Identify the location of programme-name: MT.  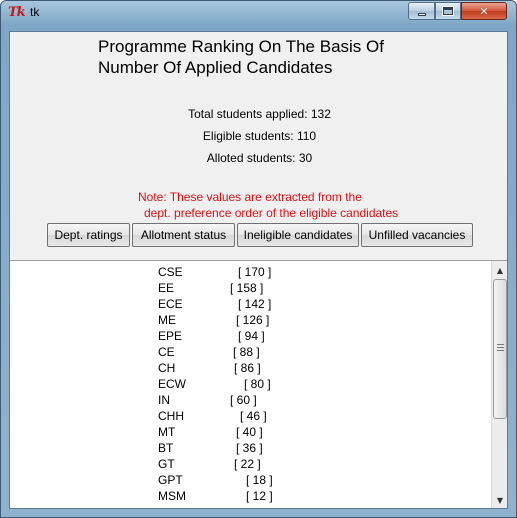
(167, 432).